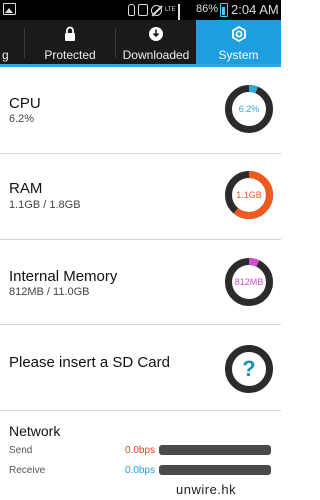  What do you see at coordinates (26, 188) in the screenshot?
I see `ram-title: RAM` at bounding box center [26, 188].